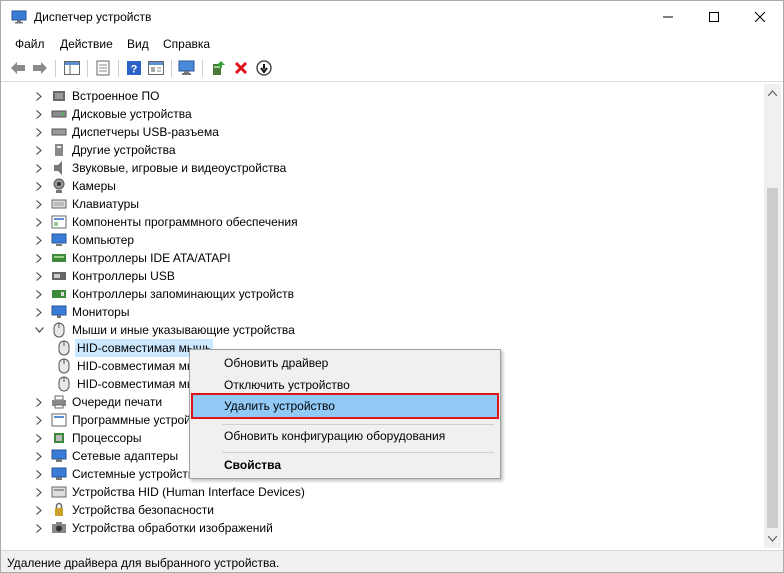 The width and height of the screenshot is (784, 573). Describe the element at coordinates (183, 294) in the screenshot. I see `tree-item-label: Контроллеры запоминающих устройств` at that location.